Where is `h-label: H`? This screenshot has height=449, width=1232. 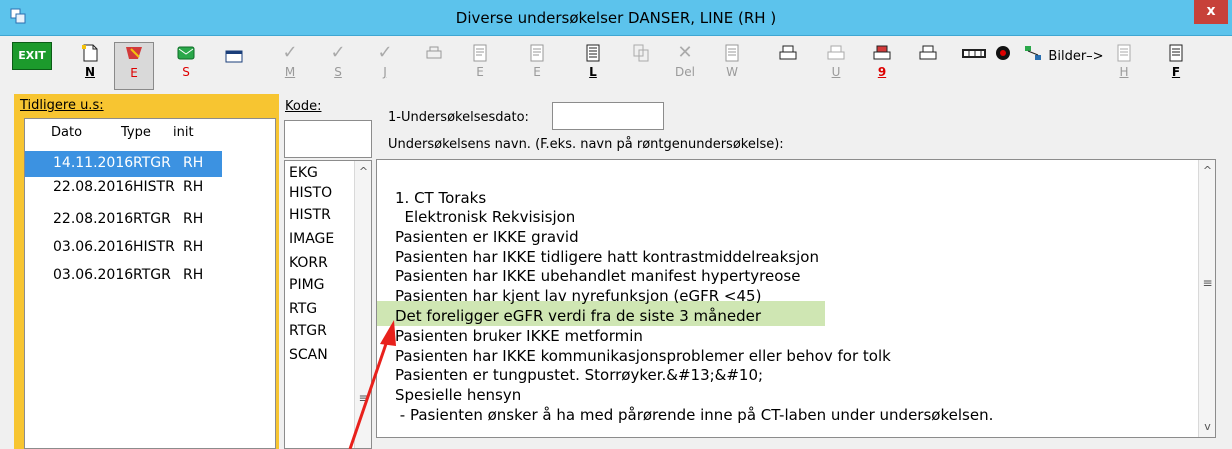
h-label: H is located at coordinates (1124, 72).